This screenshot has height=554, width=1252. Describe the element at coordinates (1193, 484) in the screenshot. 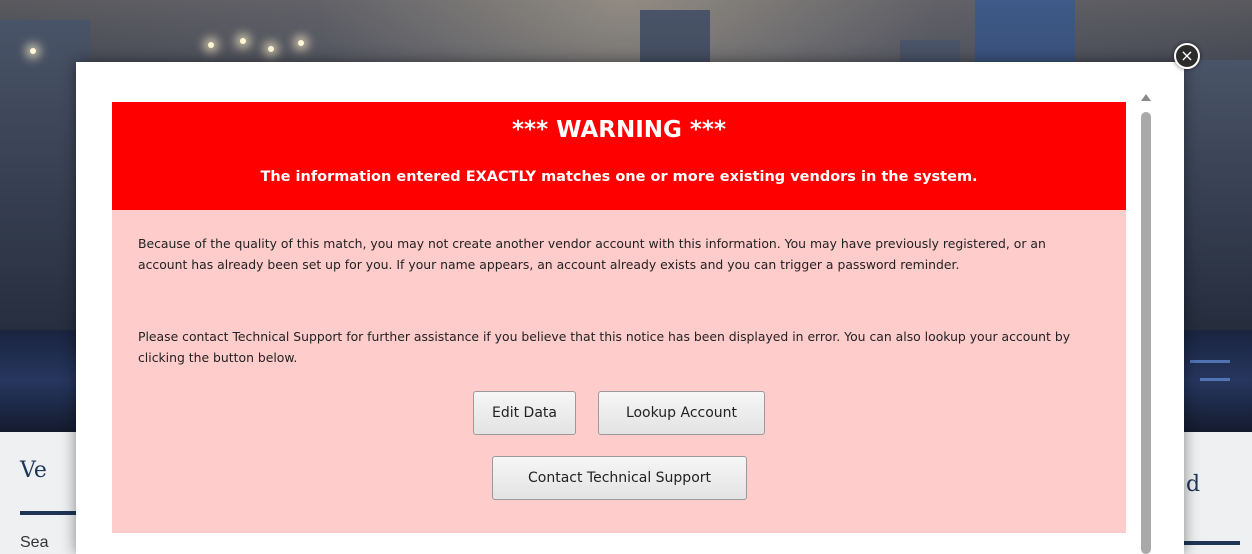

I see `section-heading-right: d` at that location.